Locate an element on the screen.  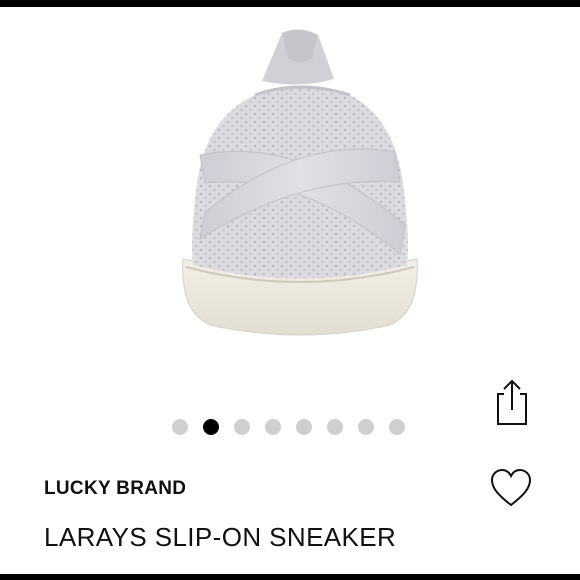
image-carousel-indicator is located at coordinates (288, 427).